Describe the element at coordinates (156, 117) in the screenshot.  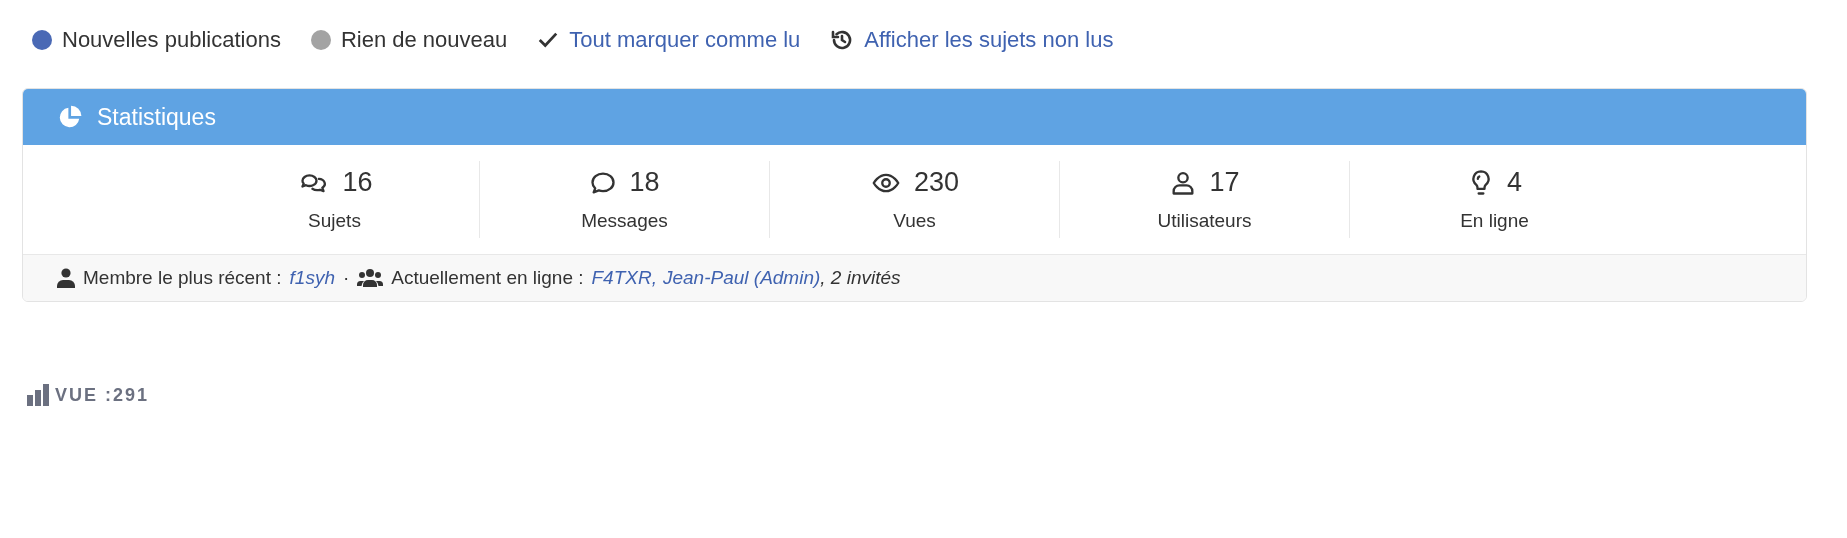
I see `panel-title: Statistiques` at that location.